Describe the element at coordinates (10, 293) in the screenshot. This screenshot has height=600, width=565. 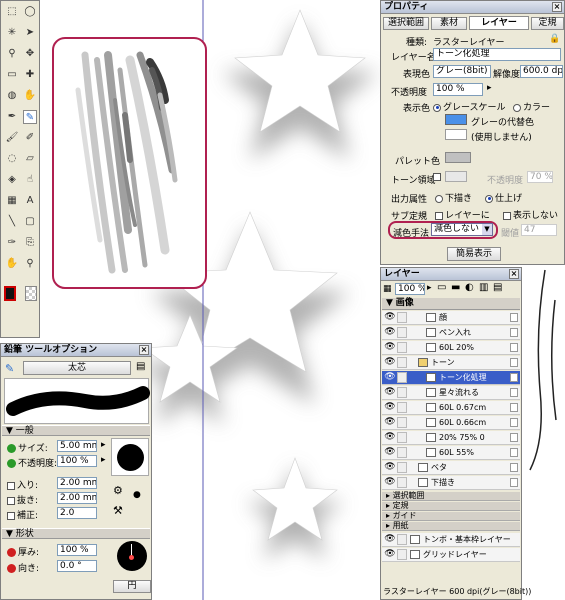
I see `foreground-color-swatch` at that location.